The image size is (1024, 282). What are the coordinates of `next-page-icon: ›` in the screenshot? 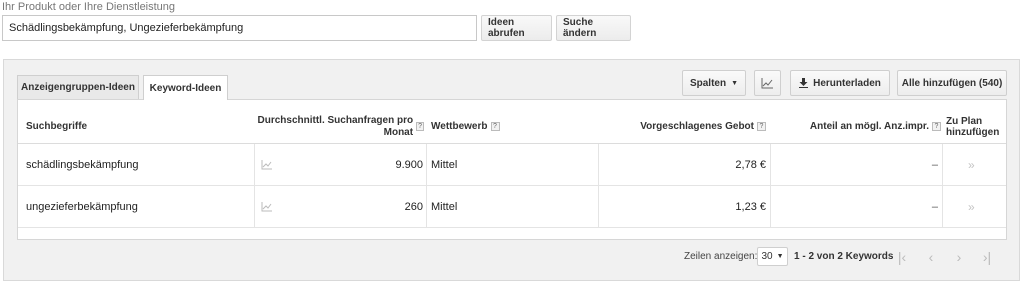 It's located at (959, 257).